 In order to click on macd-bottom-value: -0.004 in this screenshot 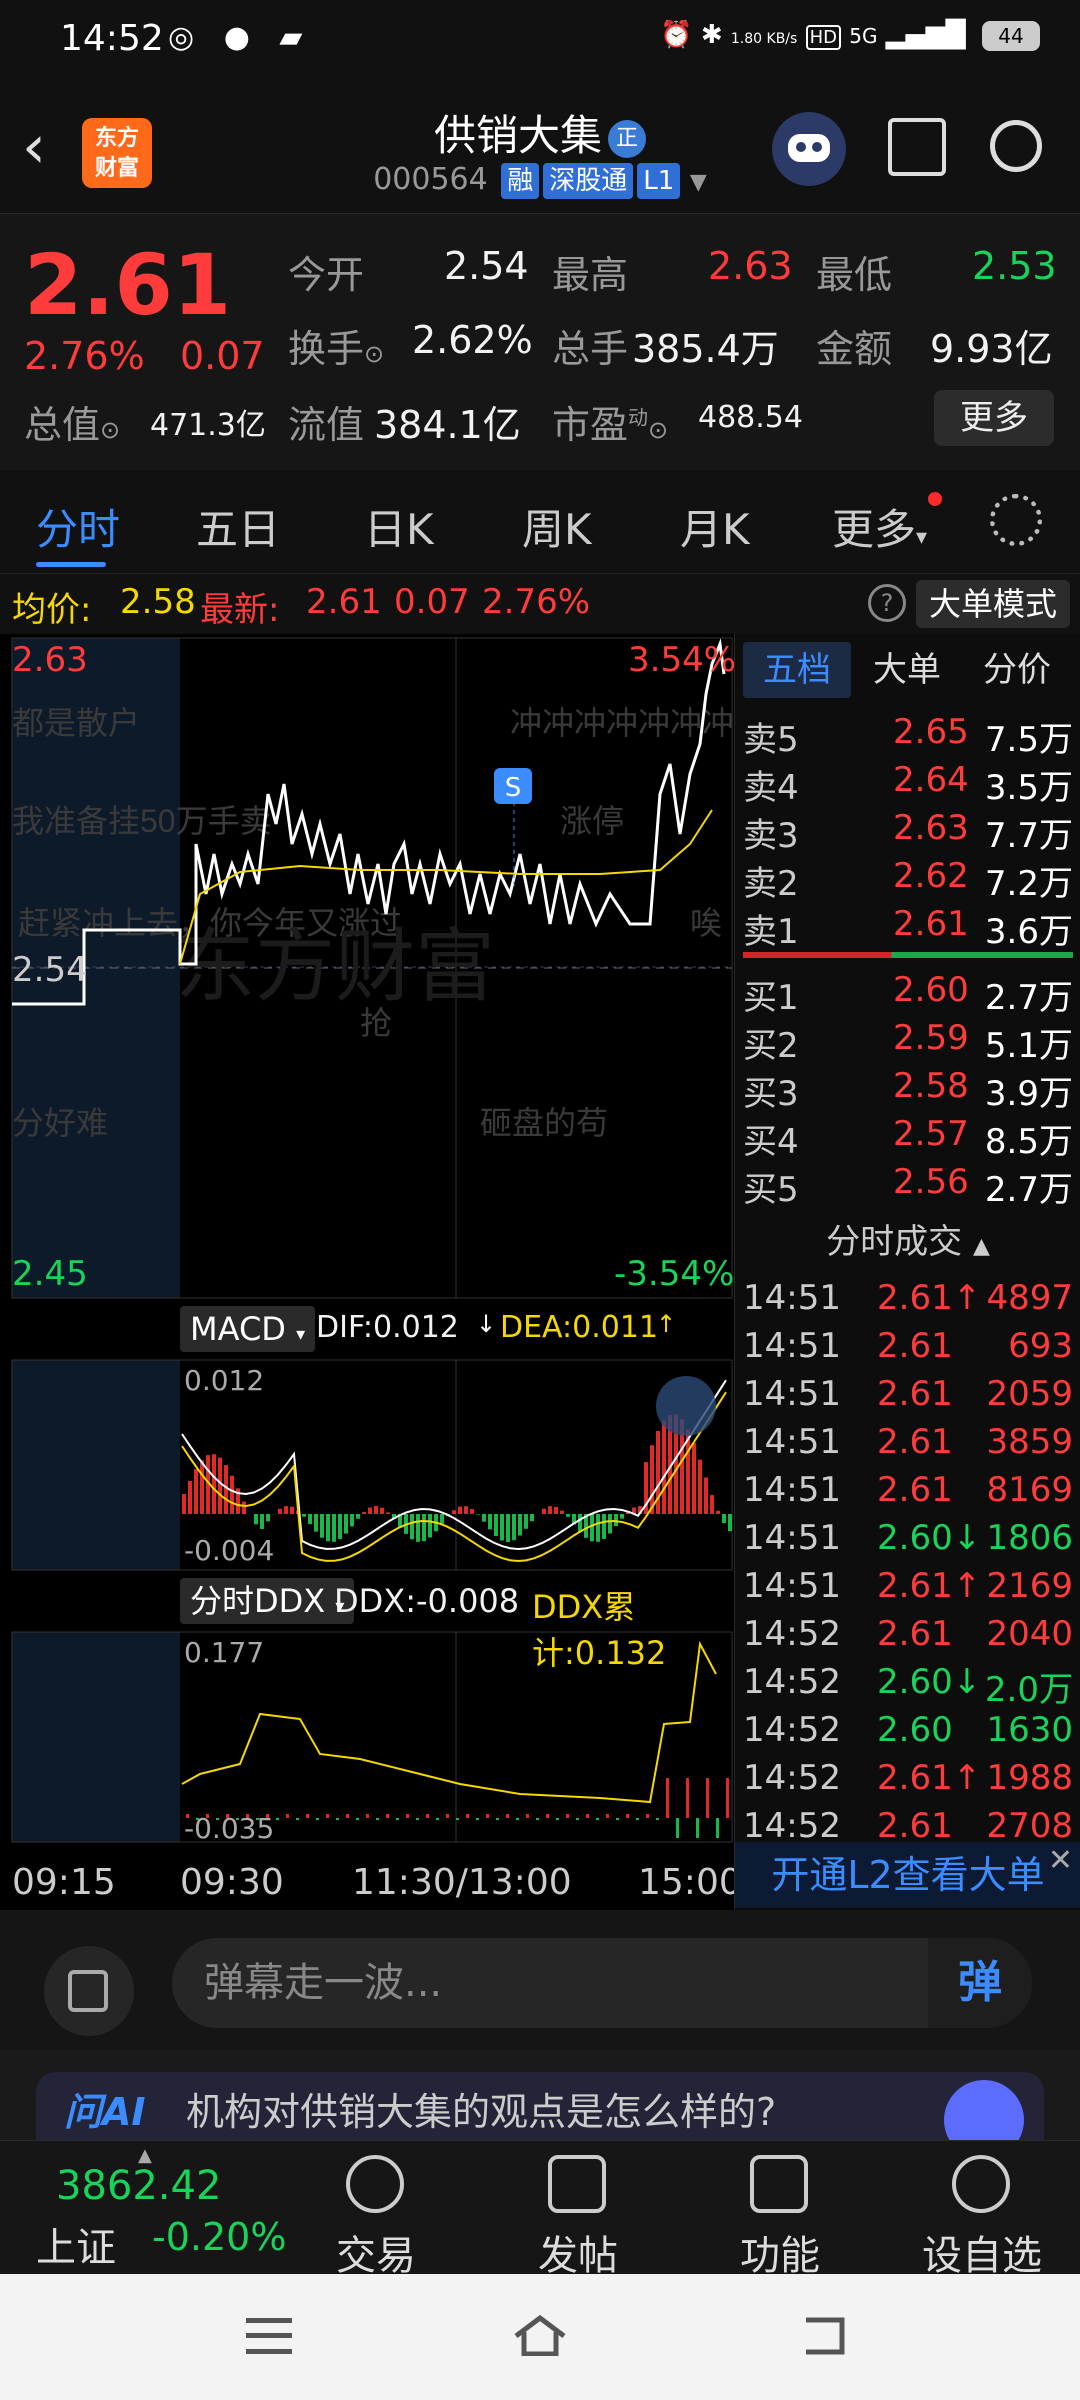, I will do `click(229, 1550)`.